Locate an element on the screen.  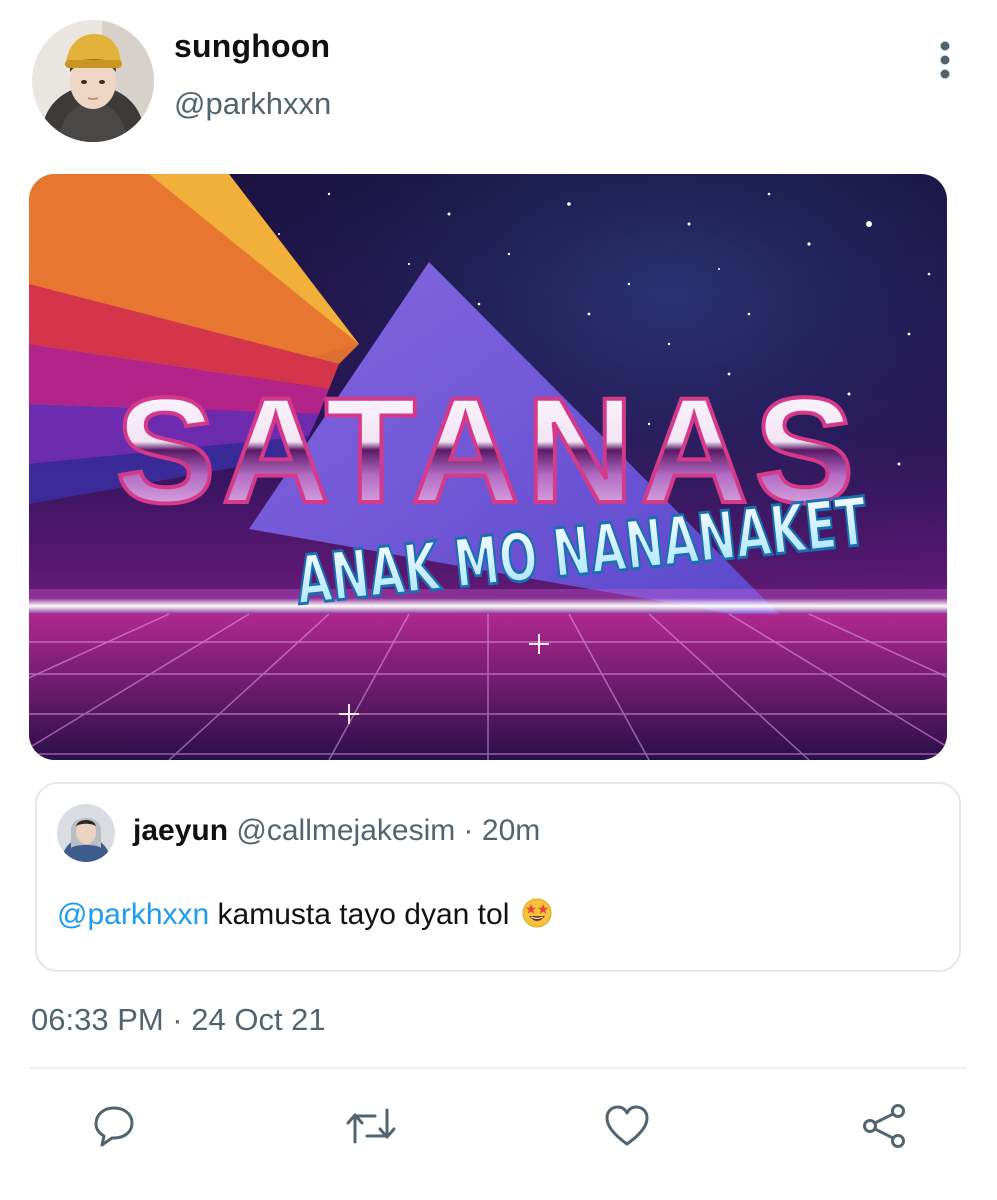
more-options-icon is located at coordinates (945, 62).